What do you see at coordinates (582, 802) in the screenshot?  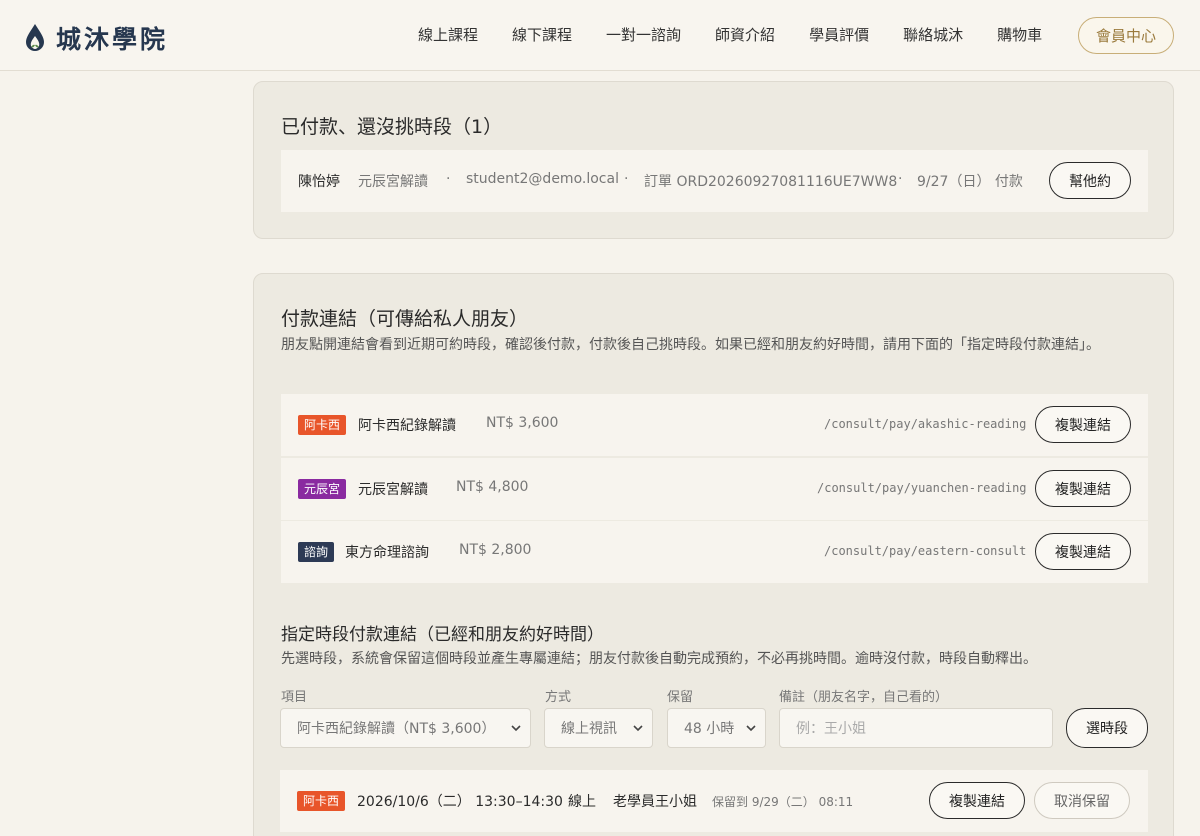 I see `reservation-mode: 線上` at bounding box center [582, 802].